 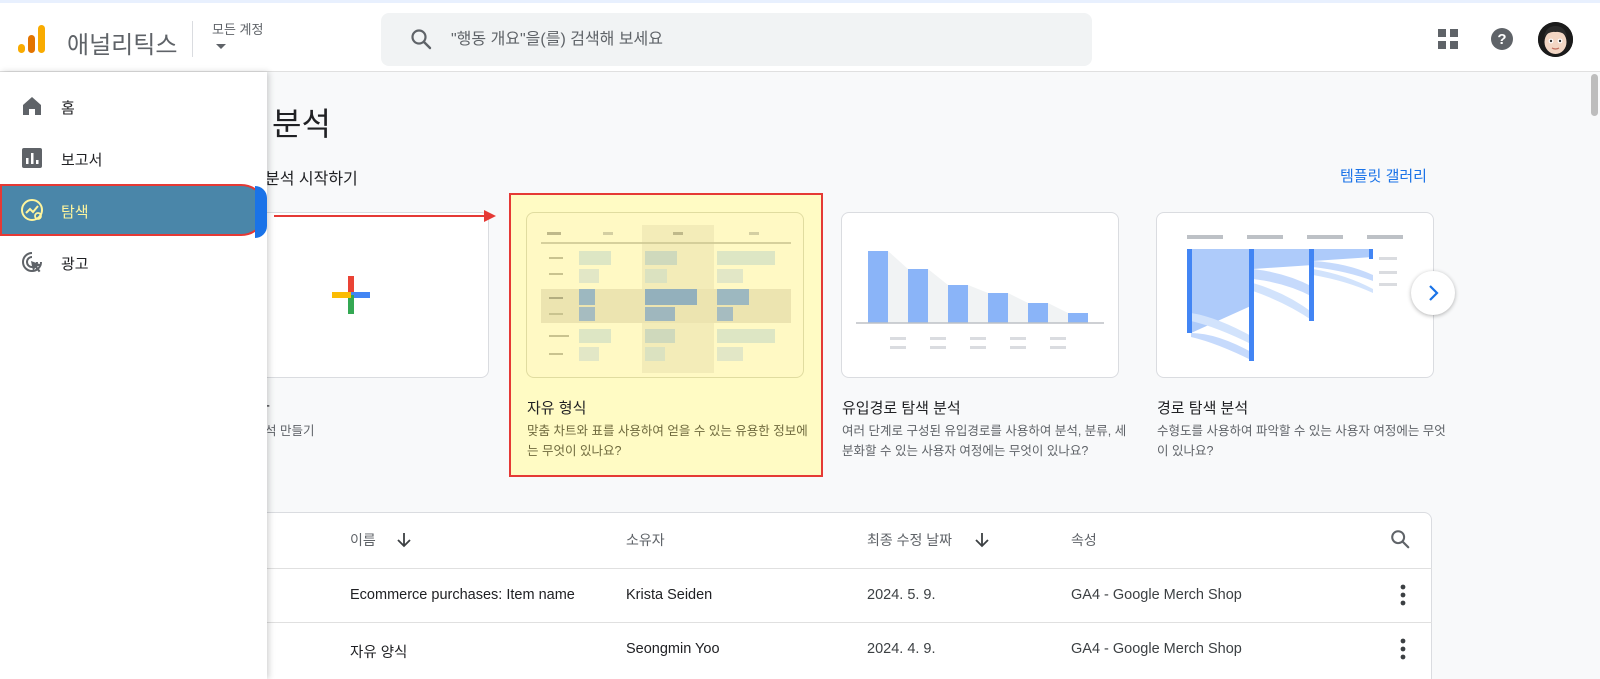 I want to click on card-funnel-exploration, so click(x=980, y=295).